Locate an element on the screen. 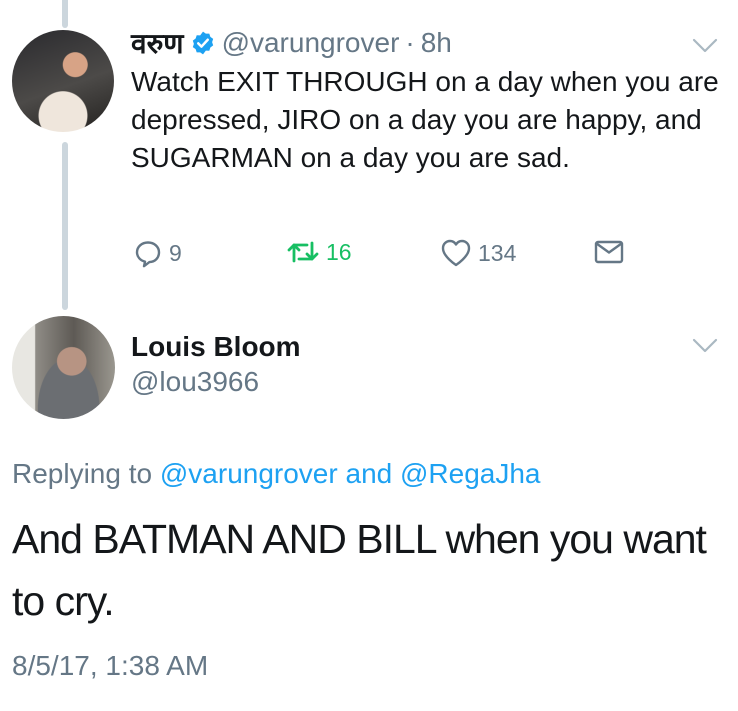 The image size is (738, 711). reply-button: 9 is located at coordinates (157, 253).